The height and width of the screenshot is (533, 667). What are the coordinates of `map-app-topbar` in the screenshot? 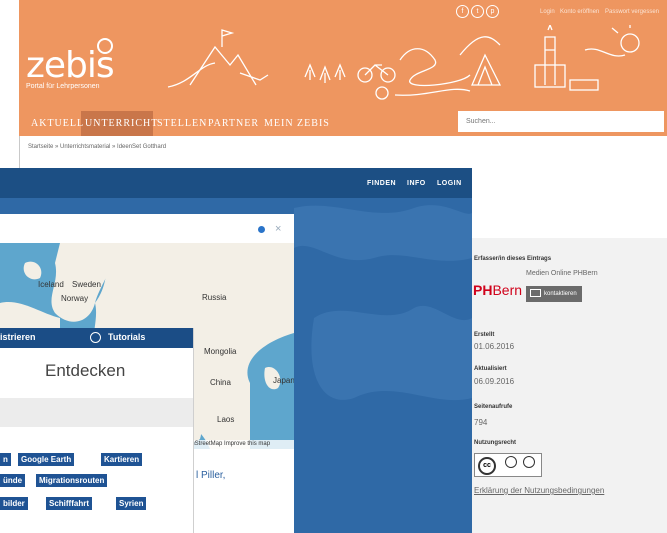 It's located at (236, 183).